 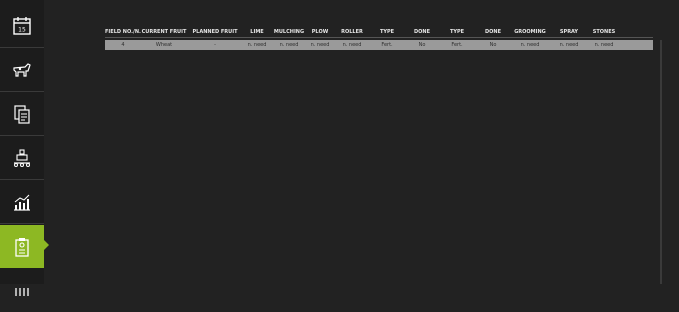 I want to click on column-header-mulching: MULCHING, so click(x=289, y=32).